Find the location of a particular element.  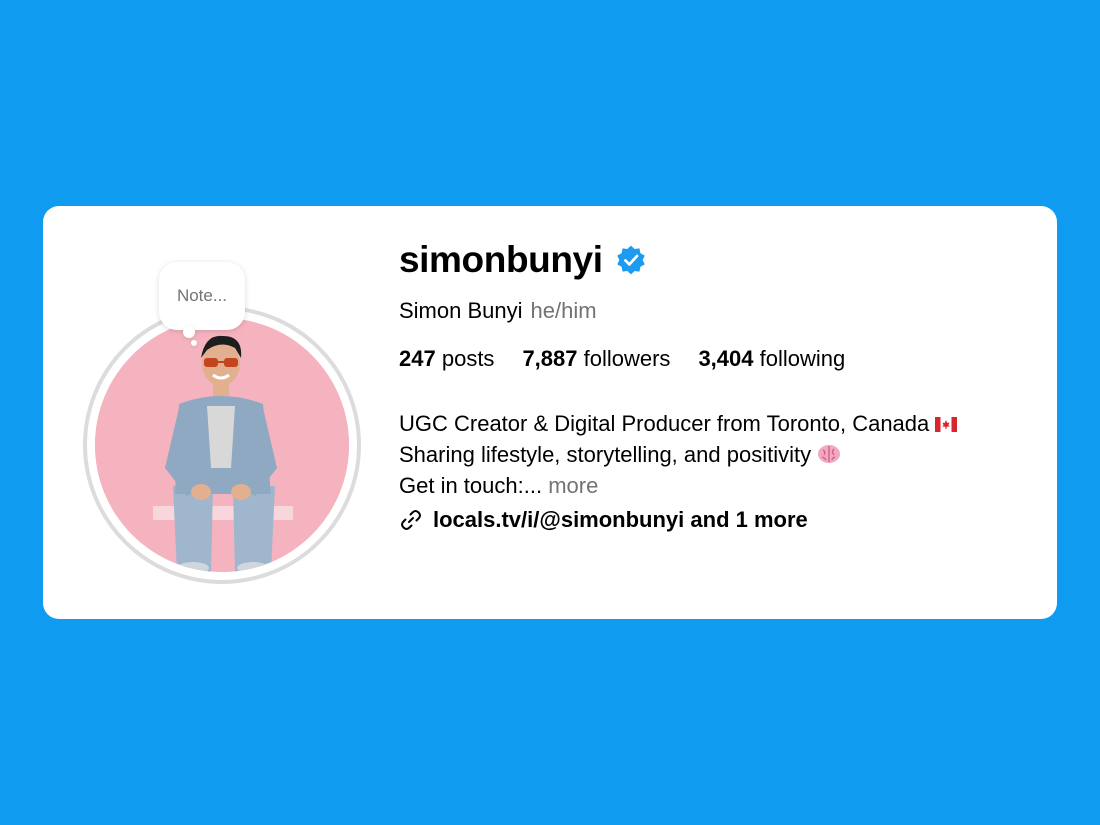

avatar-ring is located at coordinates (222, 445).